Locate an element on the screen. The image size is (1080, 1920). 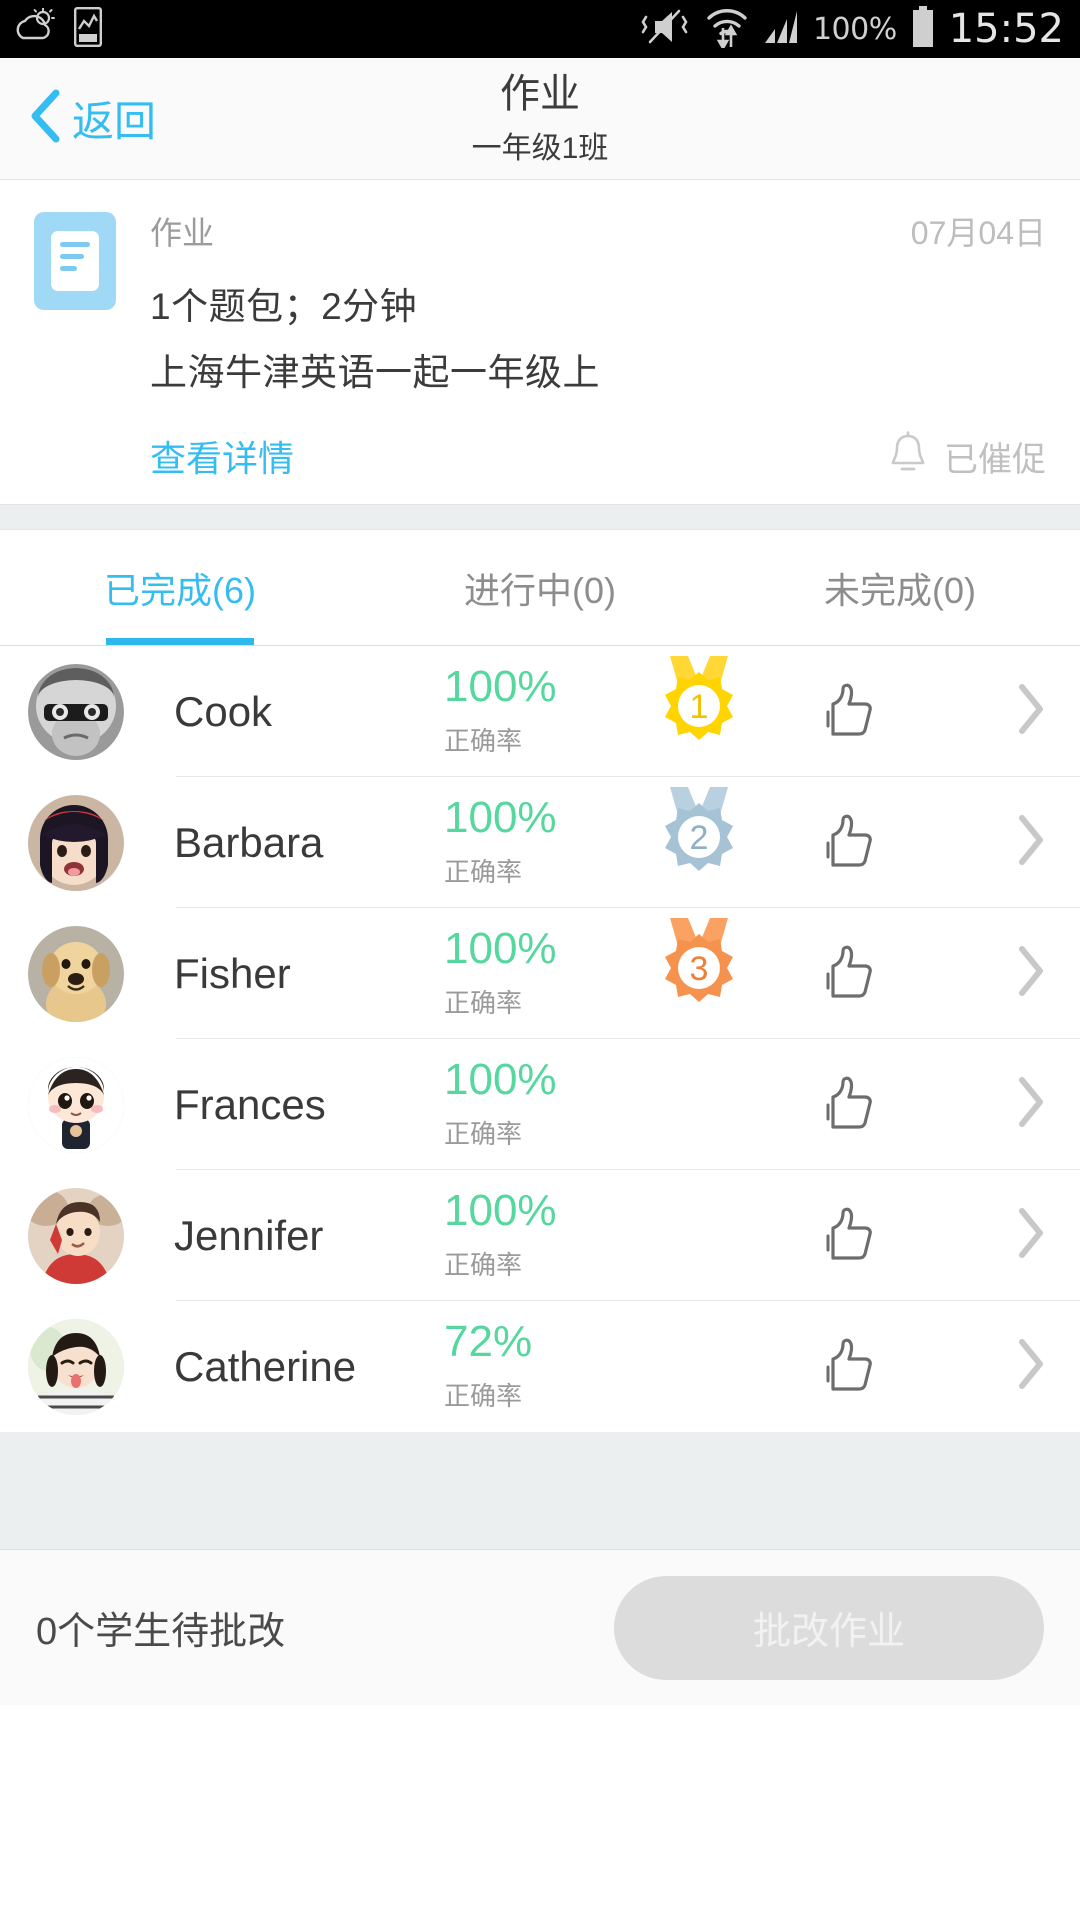
table-row: Jennifer 100% 正确率 is located at coordinates (540, 1235).